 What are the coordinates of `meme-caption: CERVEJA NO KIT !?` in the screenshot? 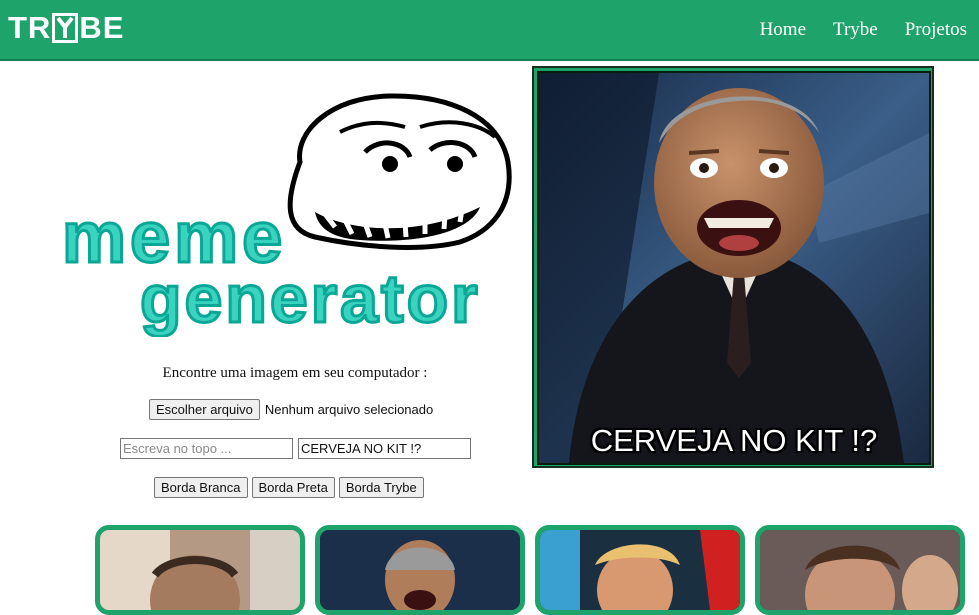 It's located at (734, 440).